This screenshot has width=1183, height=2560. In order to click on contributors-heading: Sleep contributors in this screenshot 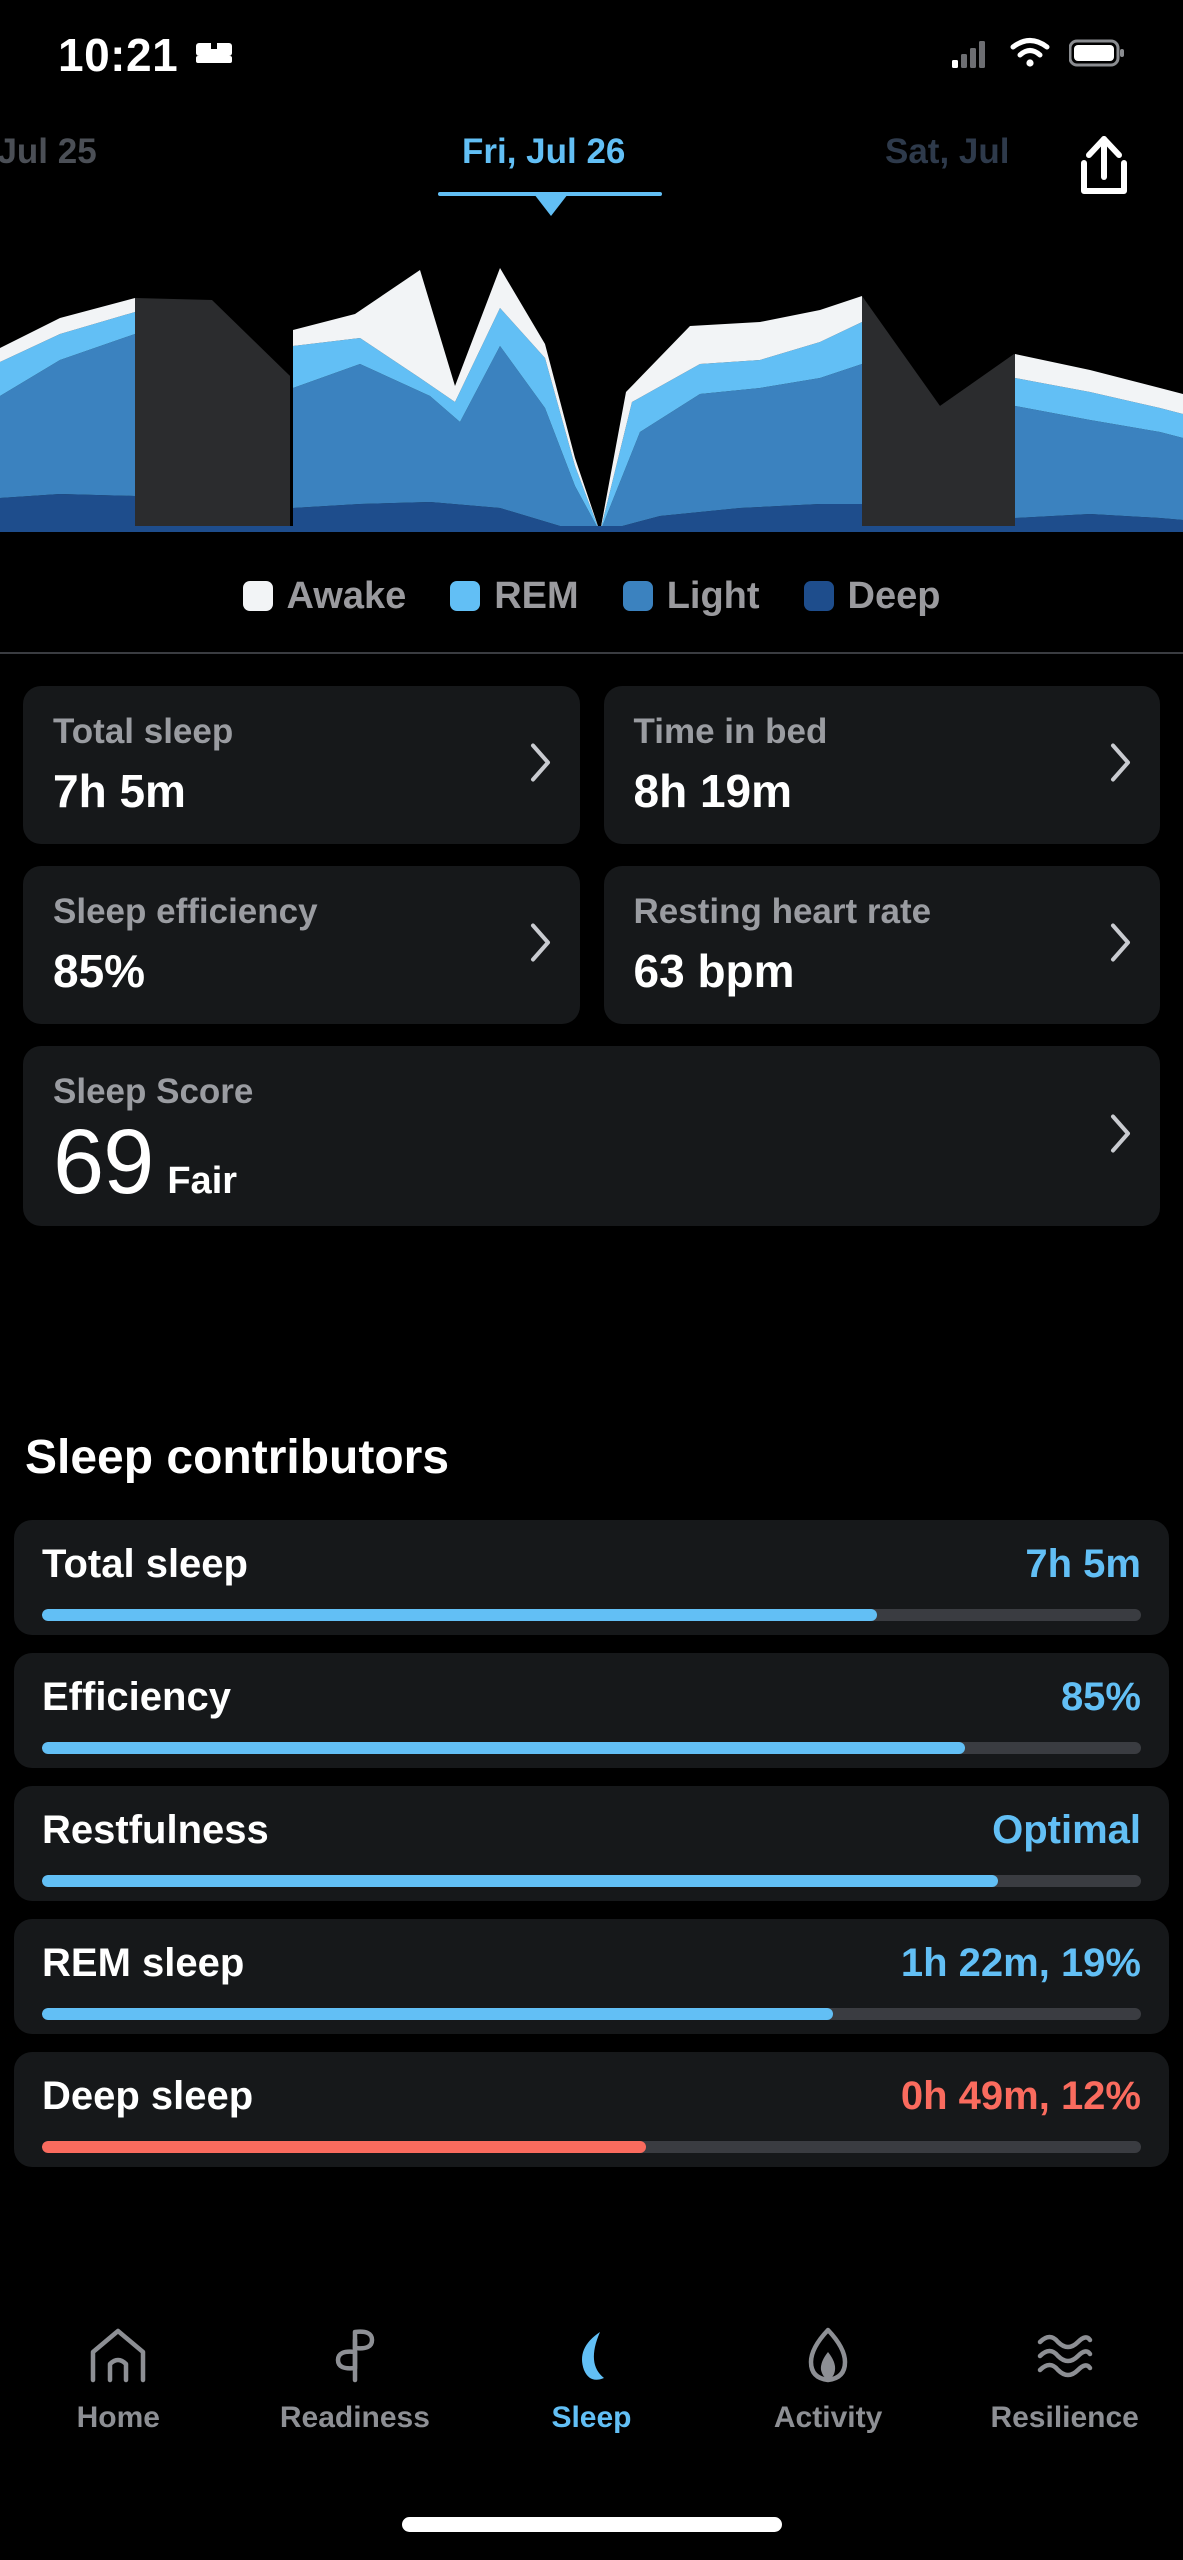, I will do `click(237, 1457)`.